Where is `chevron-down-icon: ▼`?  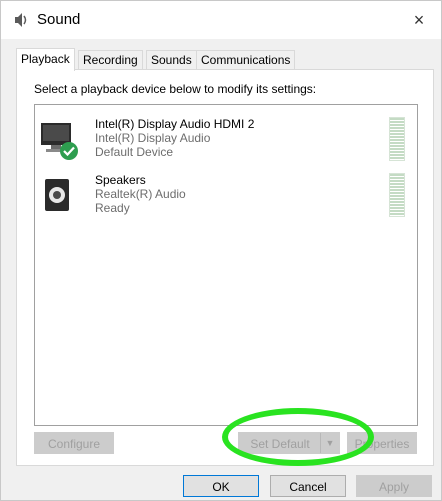 chevron-down-icon: ▼ is located at coordinates (329, 443).